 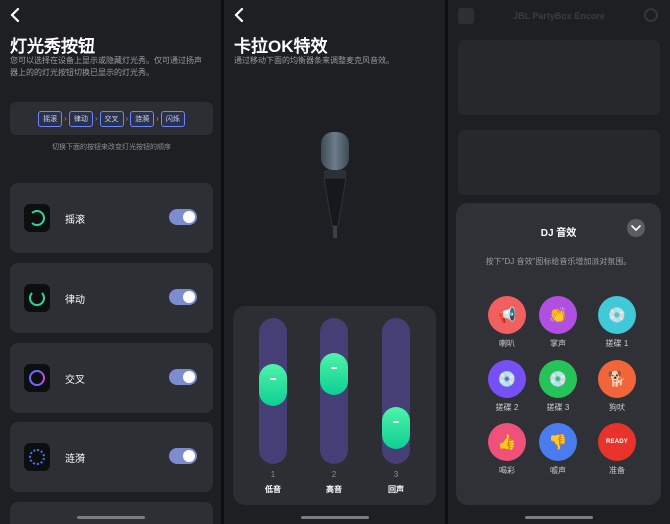 What do you see at coordinates (617, 343) in the screenshot?
I see `dj-effect-label: 搓碟 1` at bounding box center [617, 343].